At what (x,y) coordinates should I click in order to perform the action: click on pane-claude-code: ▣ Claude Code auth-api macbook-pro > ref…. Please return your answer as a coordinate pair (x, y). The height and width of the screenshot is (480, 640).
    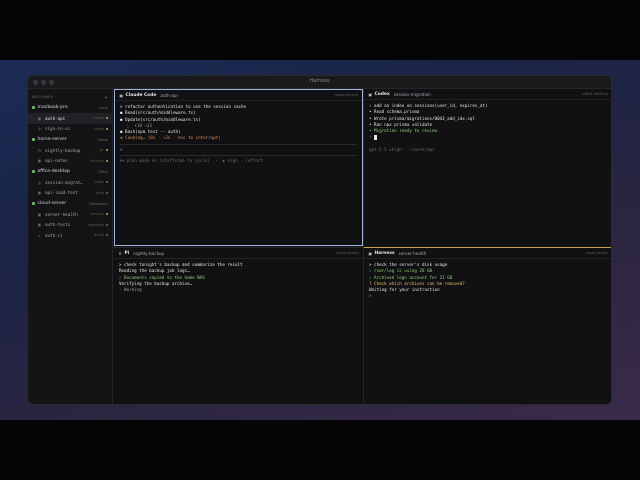
    Looking at the image, I should click on (238, 167).